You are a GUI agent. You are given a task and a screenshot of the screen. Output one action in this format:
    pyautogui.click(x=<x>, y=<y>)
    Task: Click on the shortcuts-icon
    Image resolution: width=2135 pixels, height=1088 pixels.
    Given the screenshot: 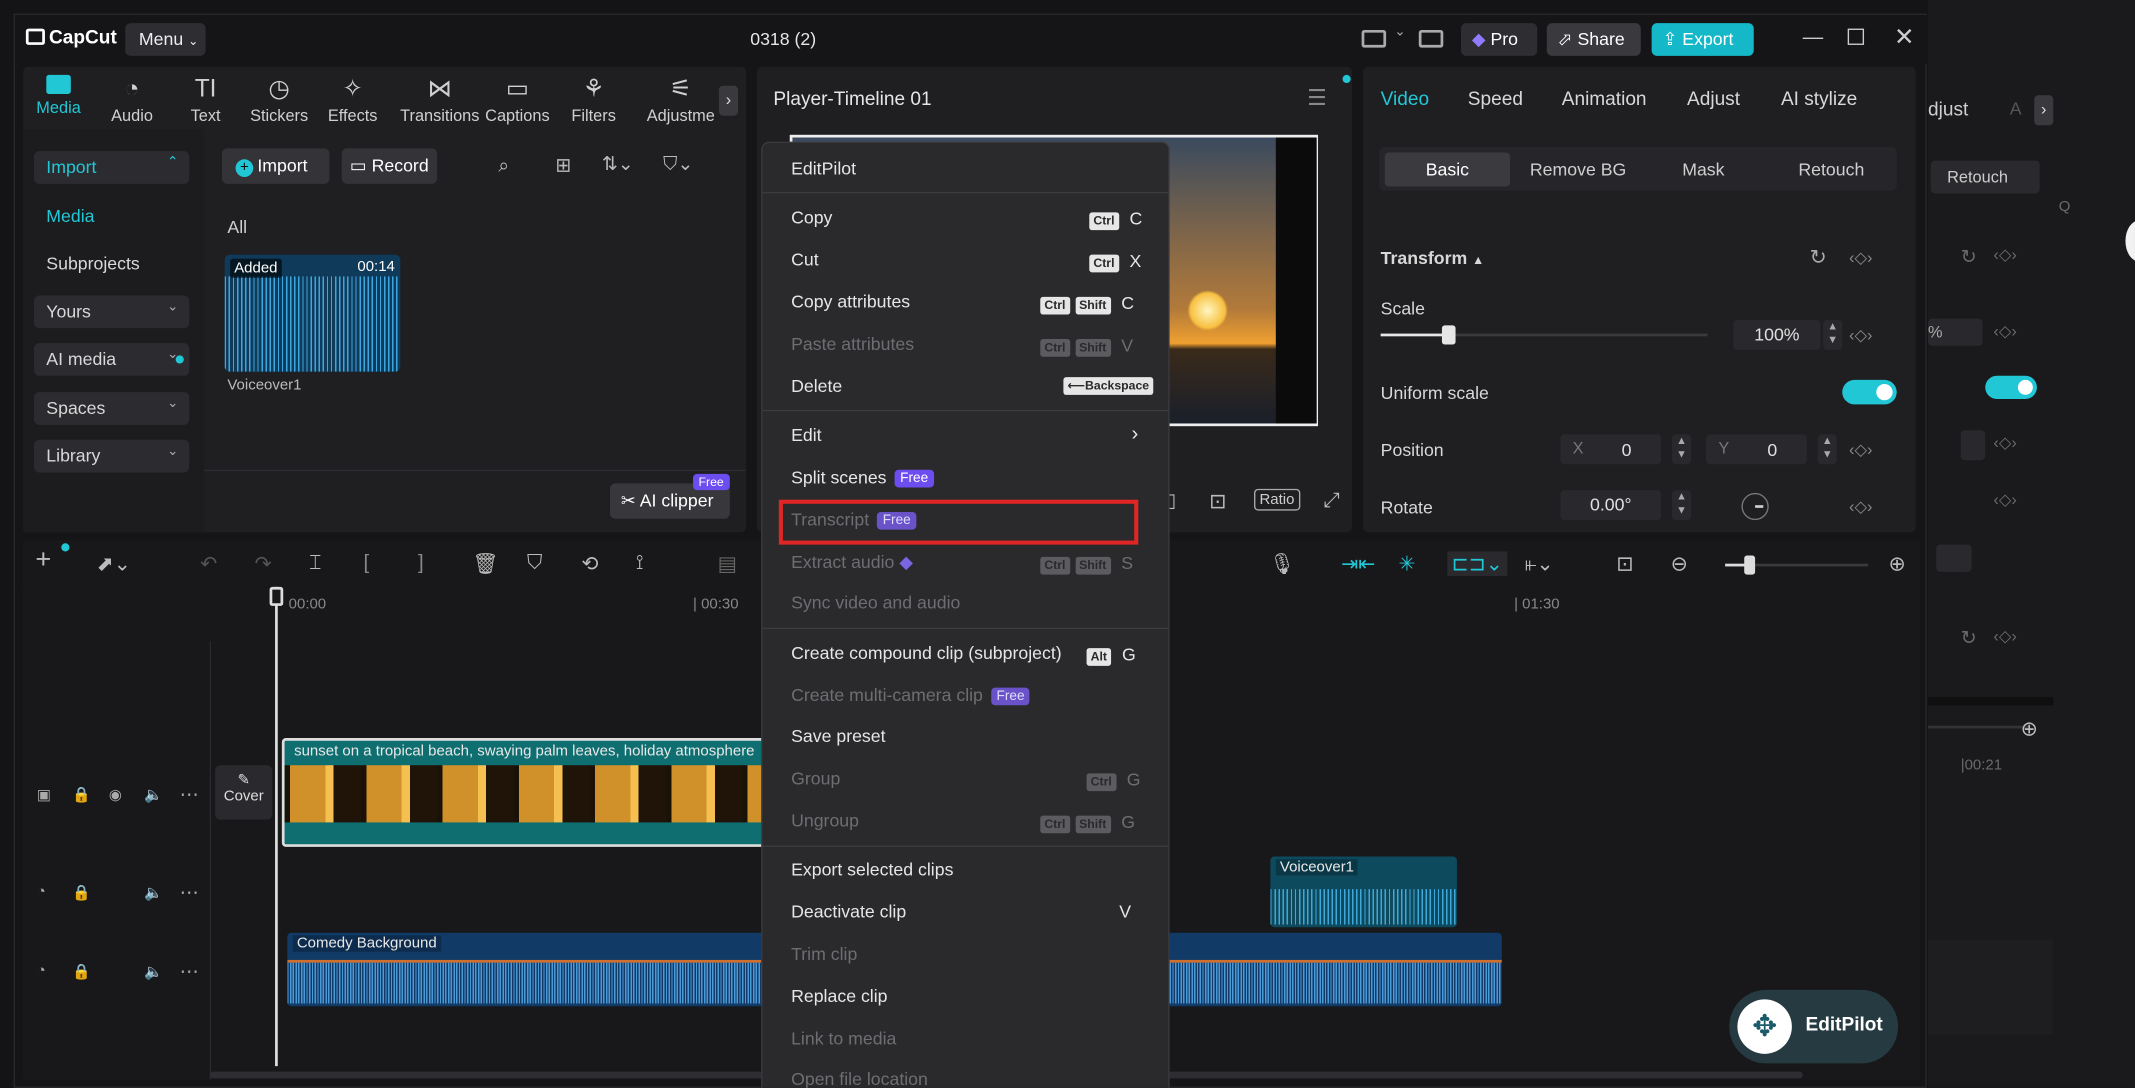 What is the action you would take?
    pyautogui.click(x=1431, y=38)
    